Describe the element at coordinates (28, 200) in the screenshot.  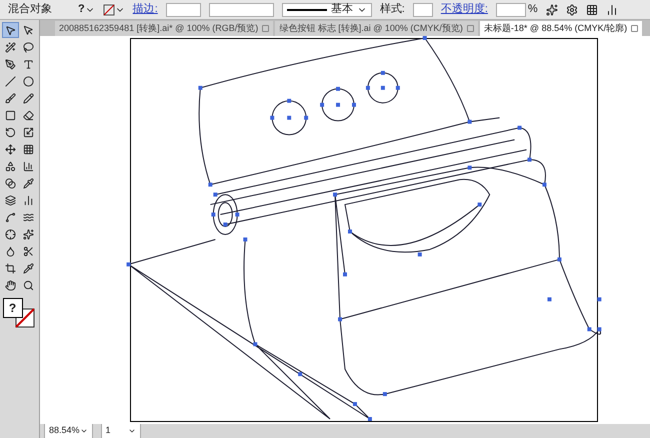
I see `bar-chart-icon` at that location.